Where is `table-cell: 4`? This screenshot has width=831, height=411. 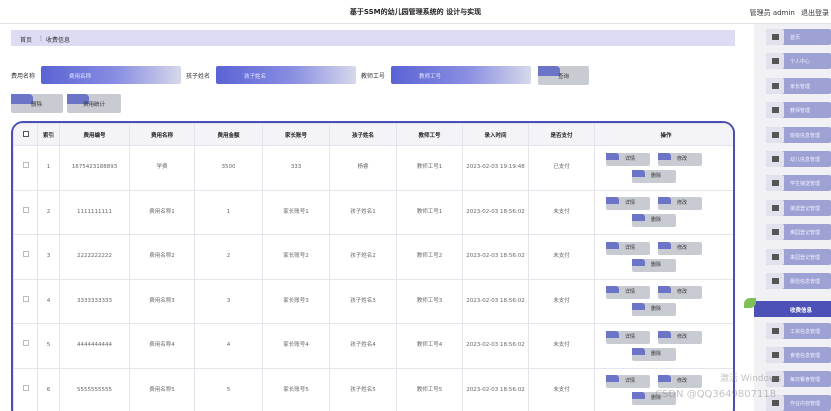 table-cell: 4 is located at coordinates (228, 346).